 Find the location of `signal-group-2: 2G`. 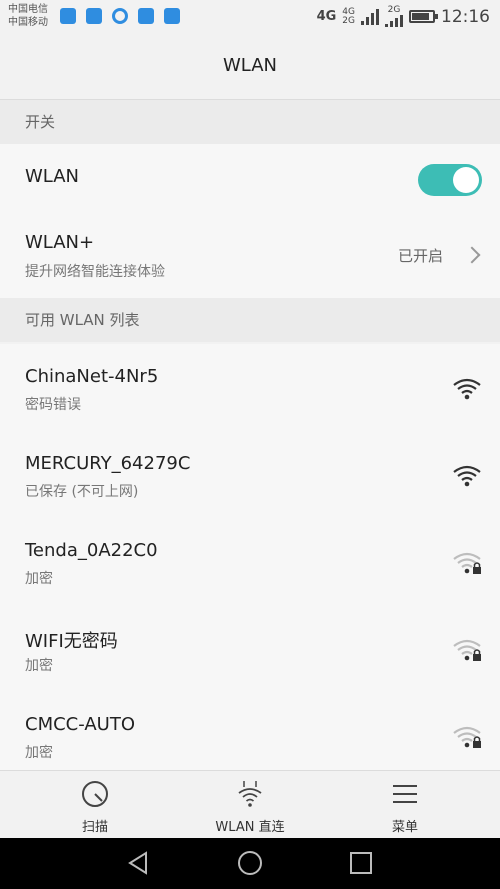

signal-group-2: 2G is located at coordinates (394, 16).